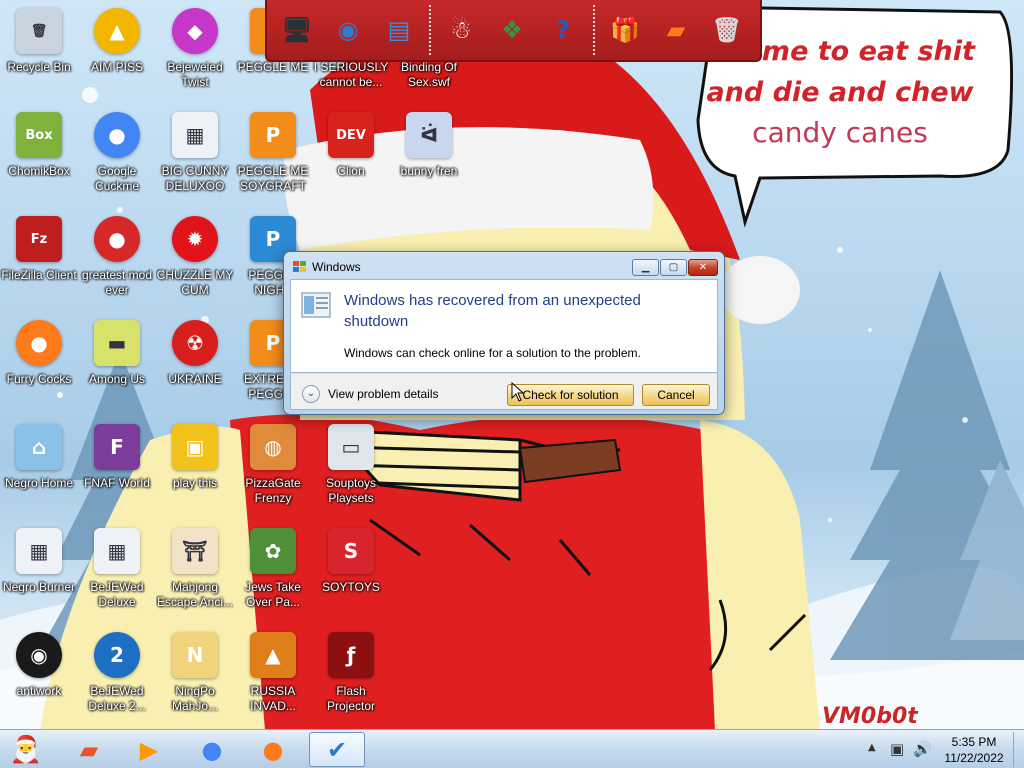 The image size is (1024, 768). What do you see at coordinates (351, 470) in the screenshot?
I see `desktop-icon: ▭ Souptoys Playsets` at bounding box center [351, 470].